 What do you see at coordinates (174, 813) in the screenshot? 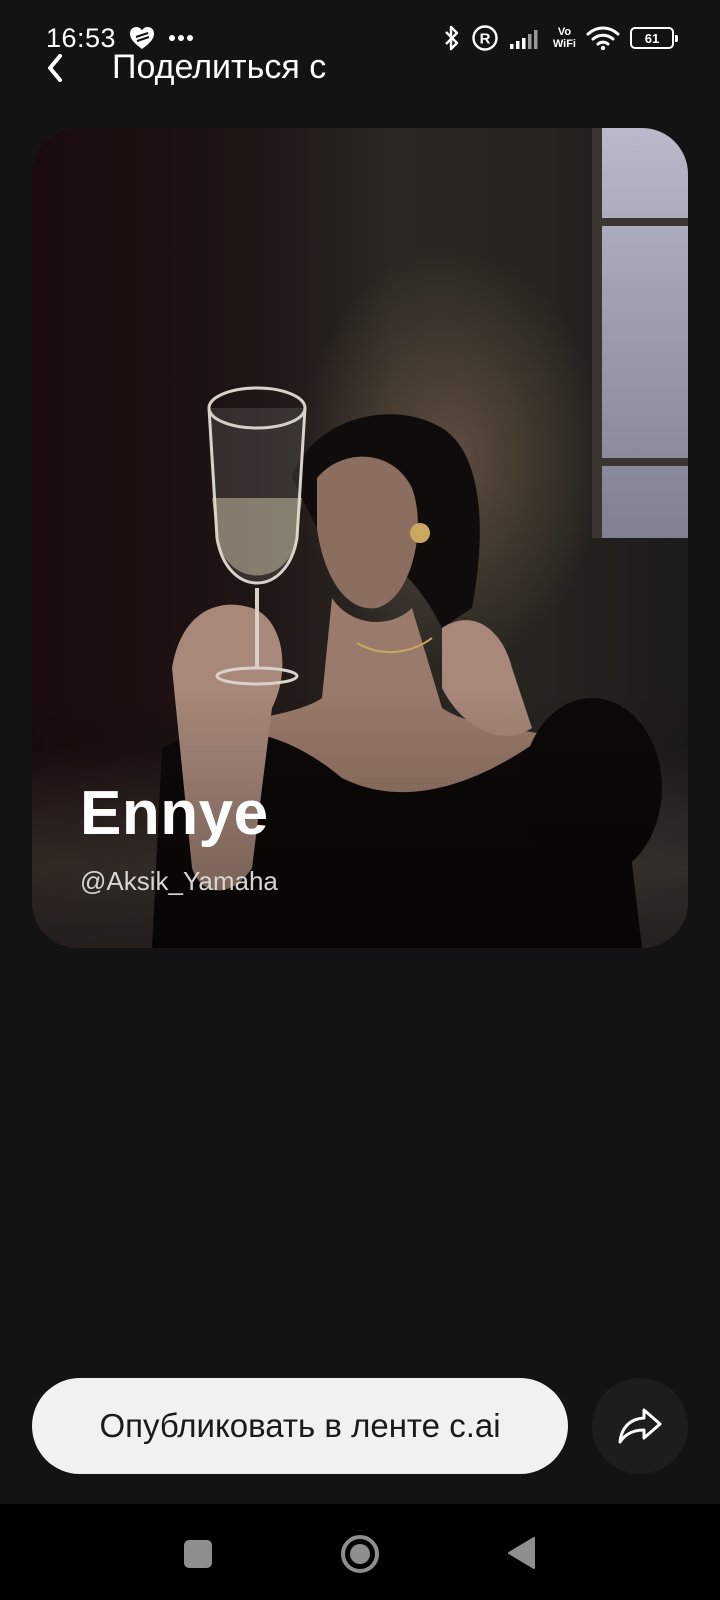
I see `character-name: Ennye` at bounding box center [174, 813].